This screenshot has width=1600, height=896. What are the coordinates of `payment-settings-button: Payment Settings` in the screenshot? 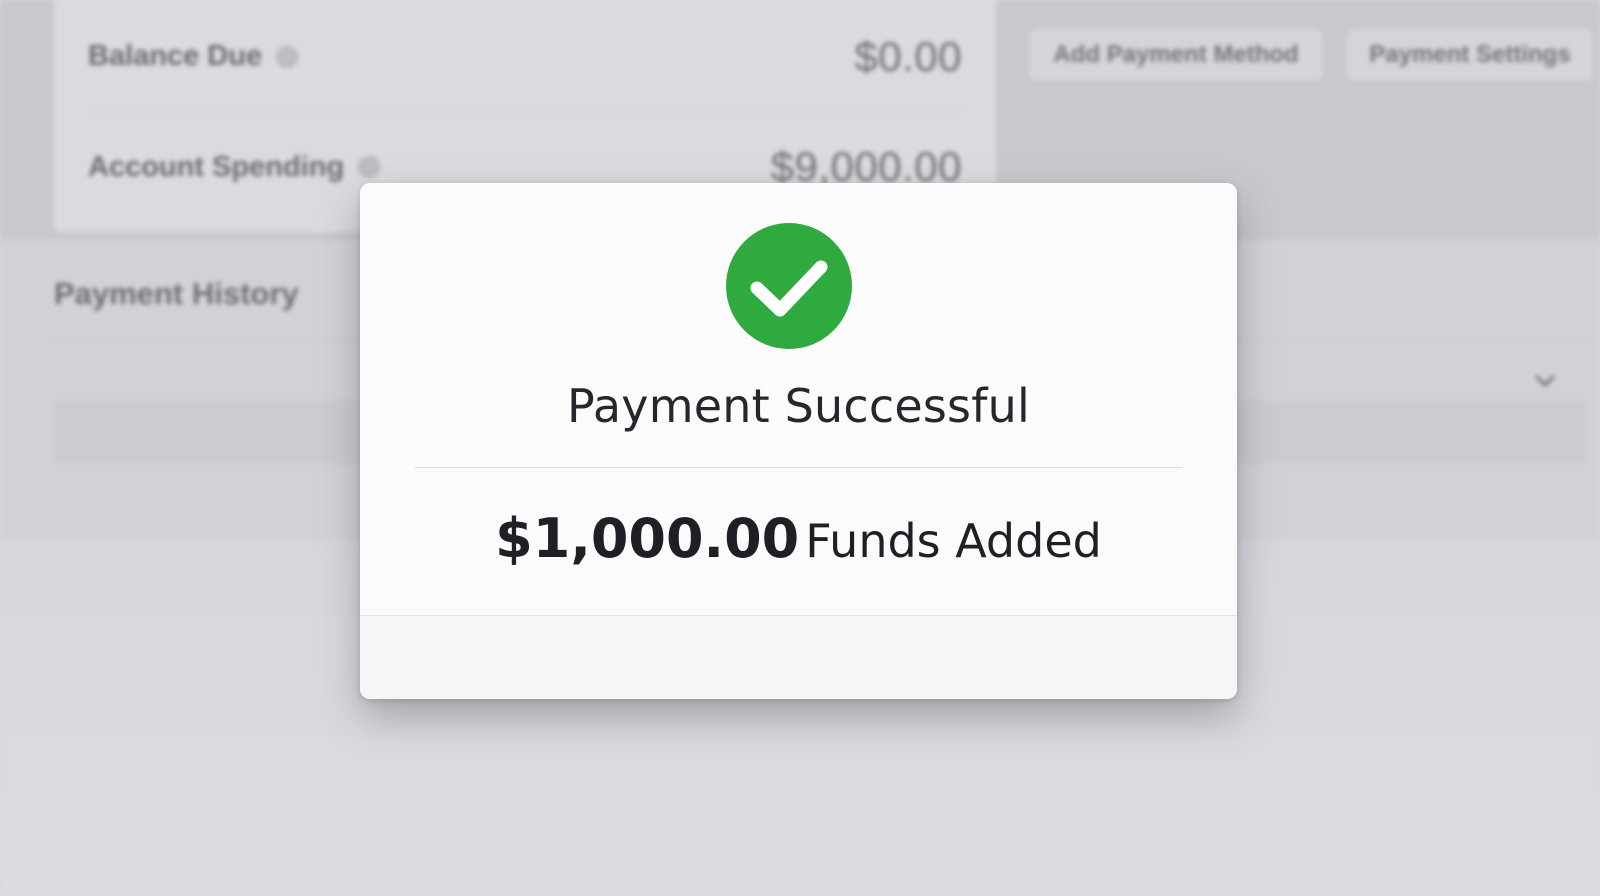 It's located at (1470, 55).